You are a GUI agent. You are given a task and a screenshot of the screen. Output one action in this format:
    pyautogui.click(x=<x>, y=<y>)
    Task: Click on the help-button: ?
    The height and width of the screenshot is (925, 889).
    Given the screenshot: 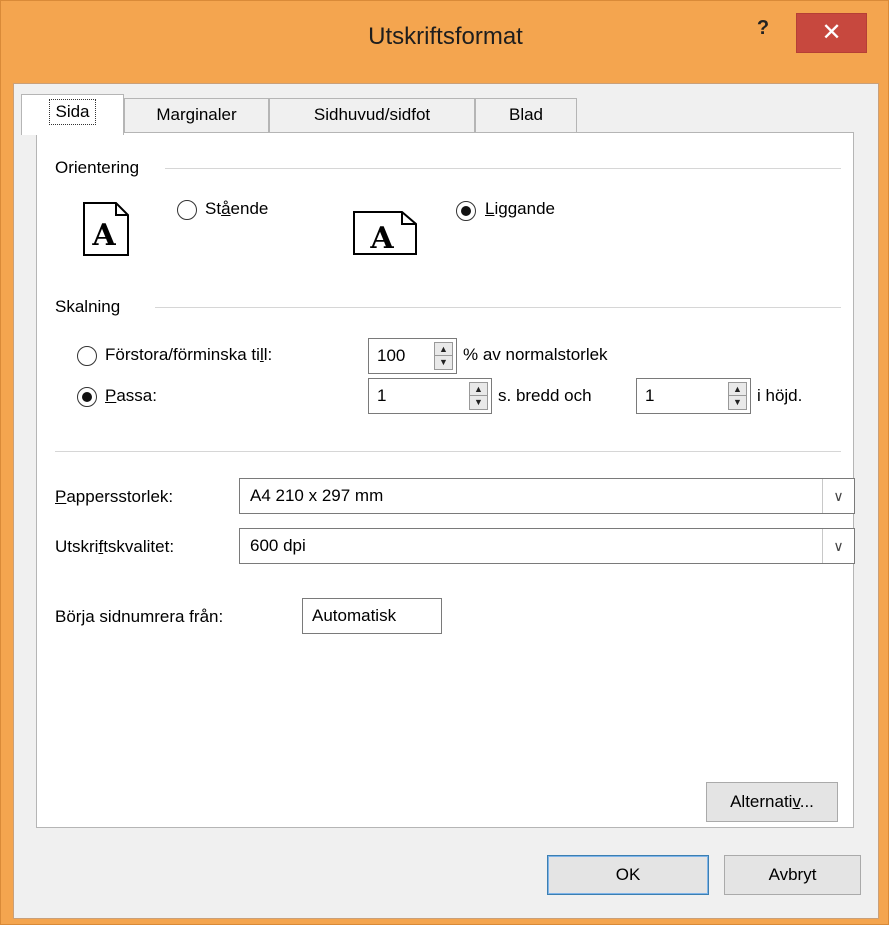 What is the action you would take?
    pyautogui.click(x=763, y=33)
    